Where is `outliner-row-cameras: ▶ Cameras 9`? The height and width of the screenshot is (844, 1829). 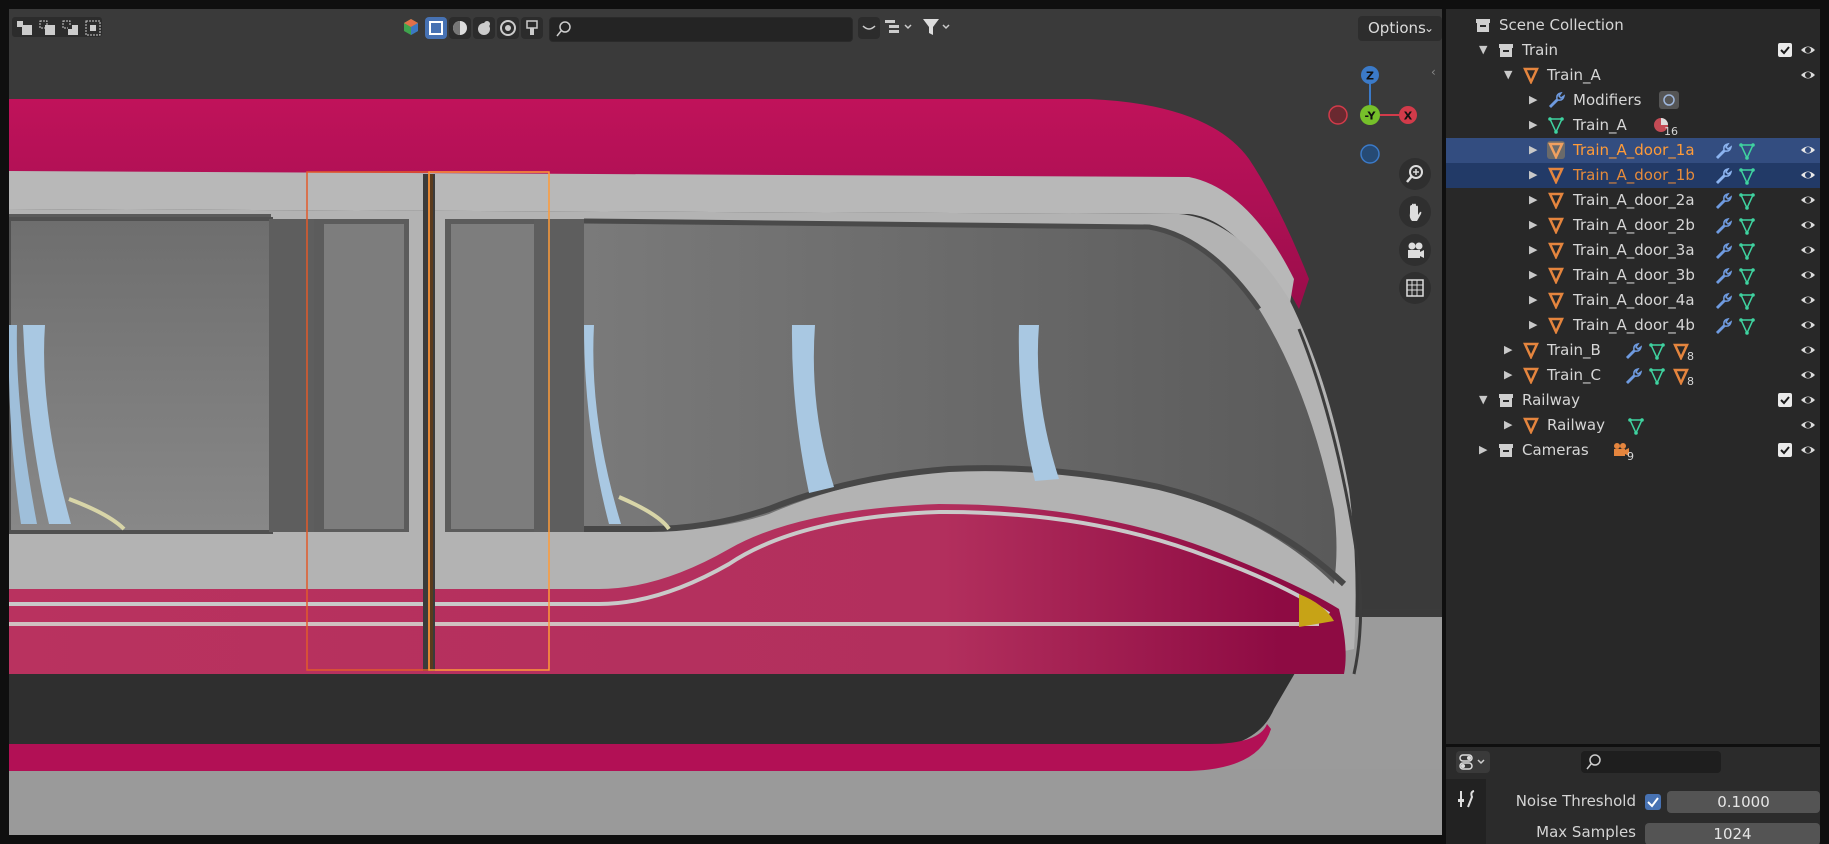 outliner-row-cameras: ▶ Cameras 9 is located at coordinates (1633, 450).